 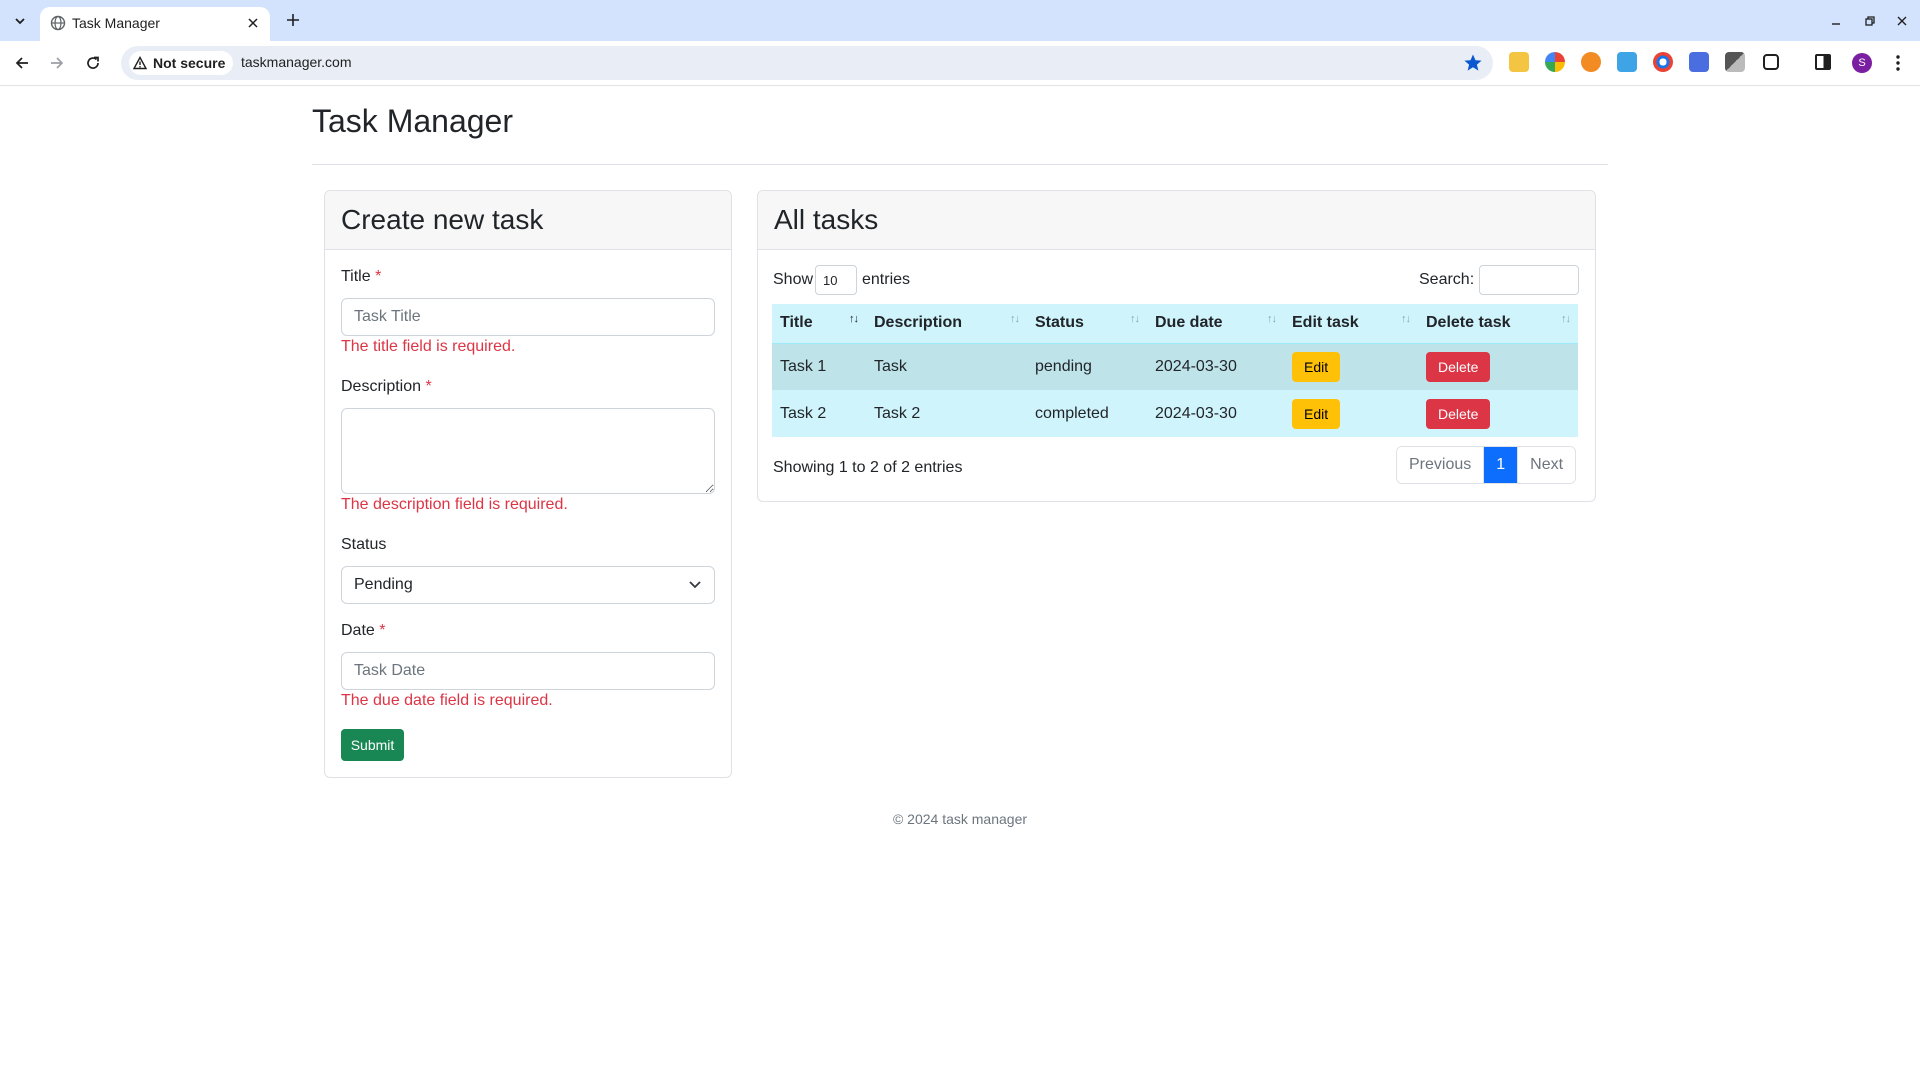 What do you see at coordinates (528, 585) in the screenshot?
I see `status-select: Pending` at bounding box center [528, 585].